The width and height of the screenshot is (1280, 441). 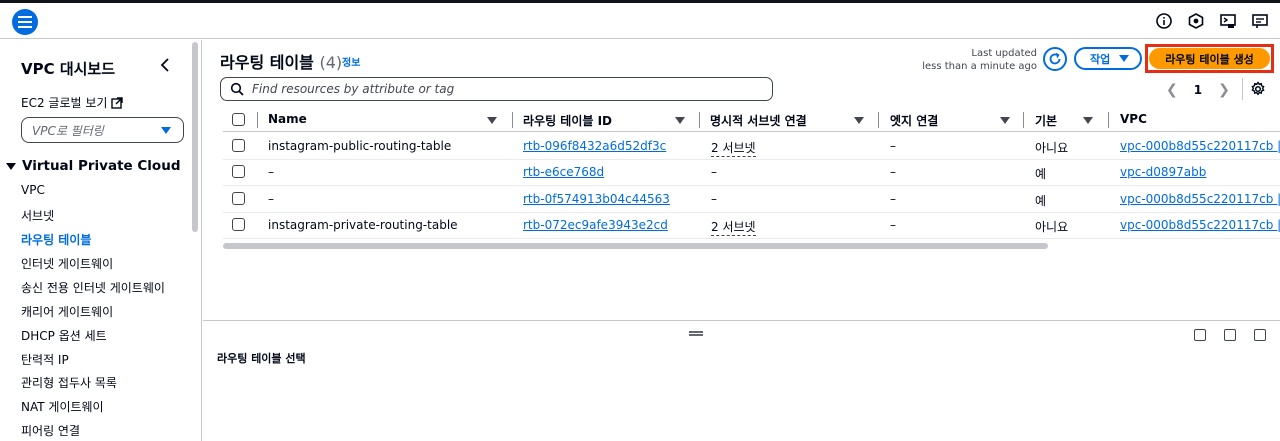 What do you see at coordinates (914, 120) in the screenshot?
I see `column-header-edge: 엣지 연결` at bounding box center [914, 120].